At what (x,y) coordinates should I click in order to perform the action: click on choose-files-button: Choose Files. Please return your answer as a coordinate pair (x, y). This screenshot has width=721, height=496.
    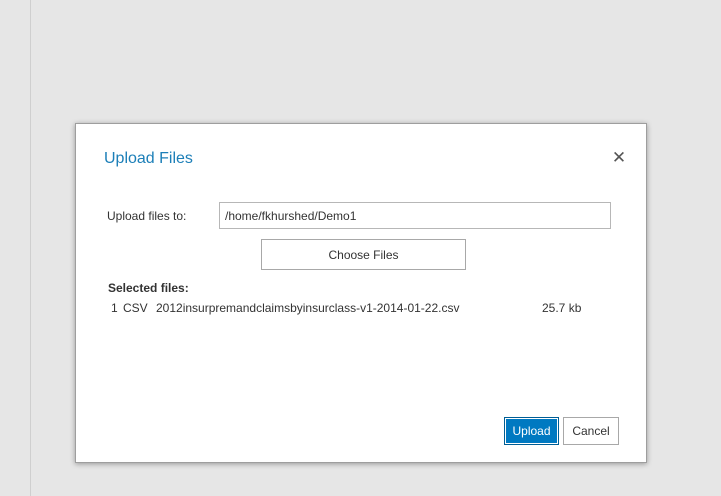
    Looking at the image, I should click on (363, 254).